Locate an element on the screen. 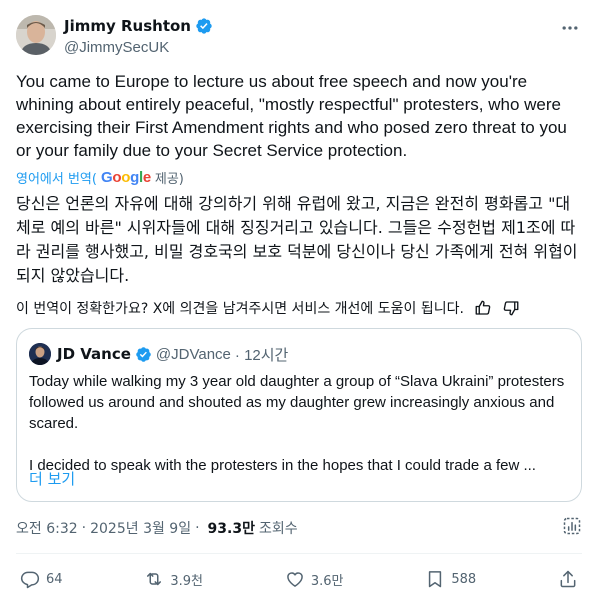 This screenshot has height=607, width=598. share-icon is located at coordinates (568, 579).